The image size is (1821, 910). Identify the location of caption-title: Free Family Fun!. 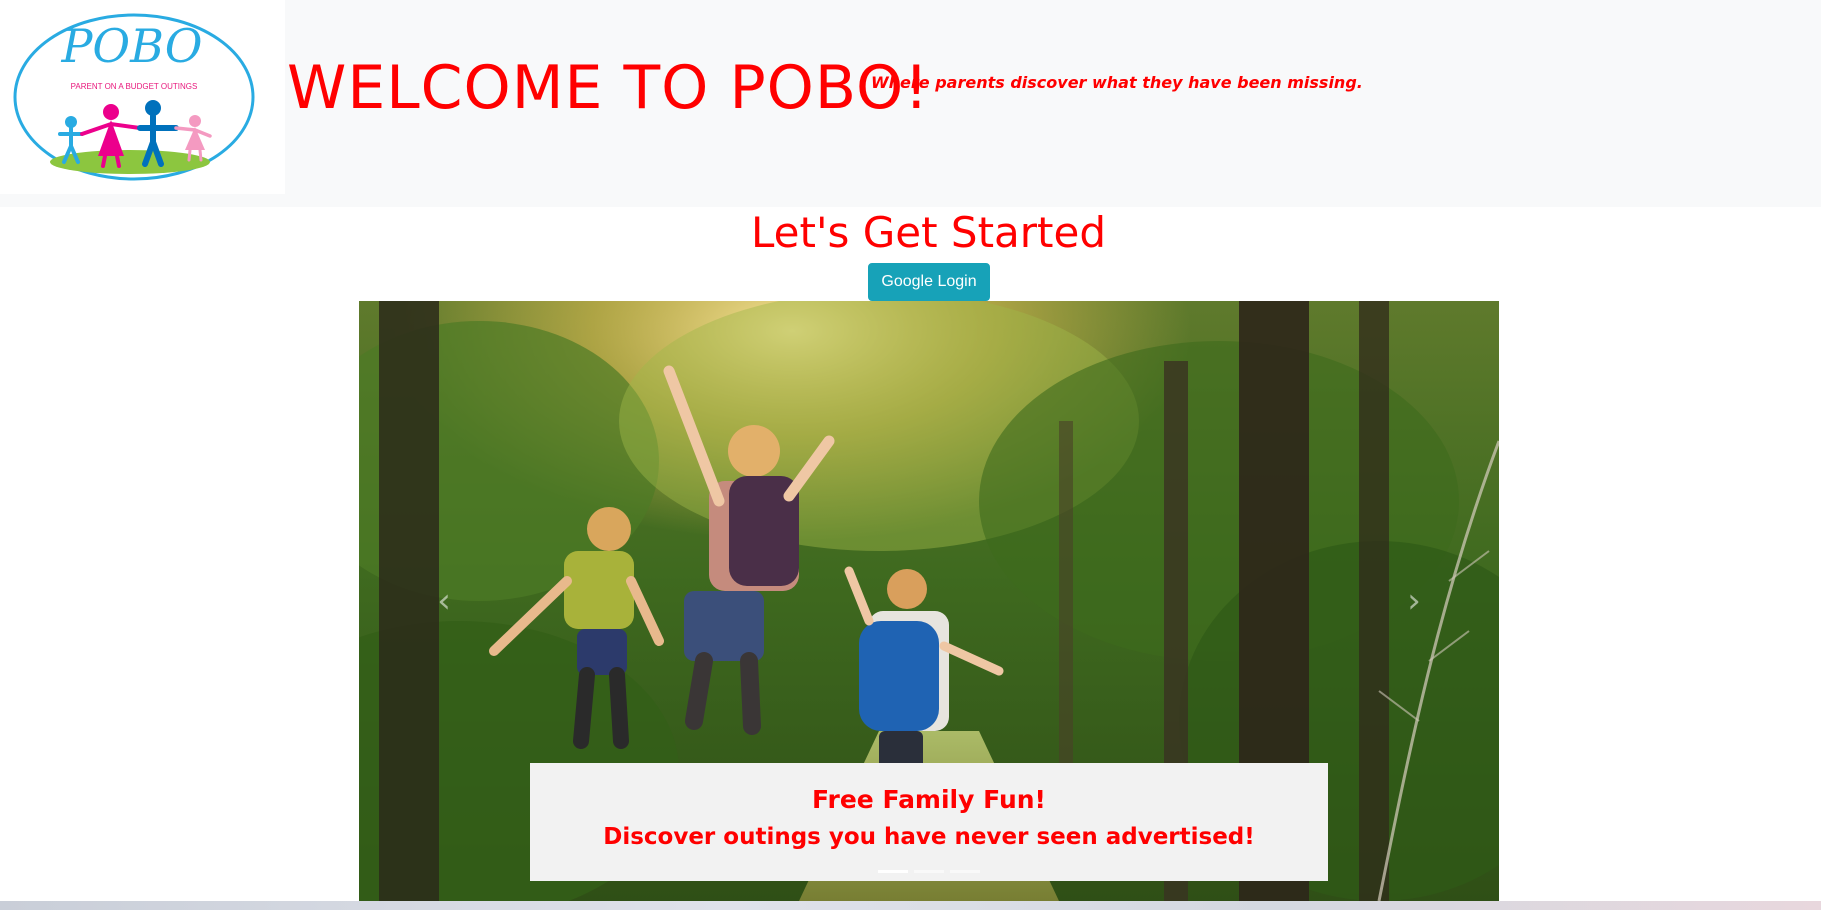
(929, 799).